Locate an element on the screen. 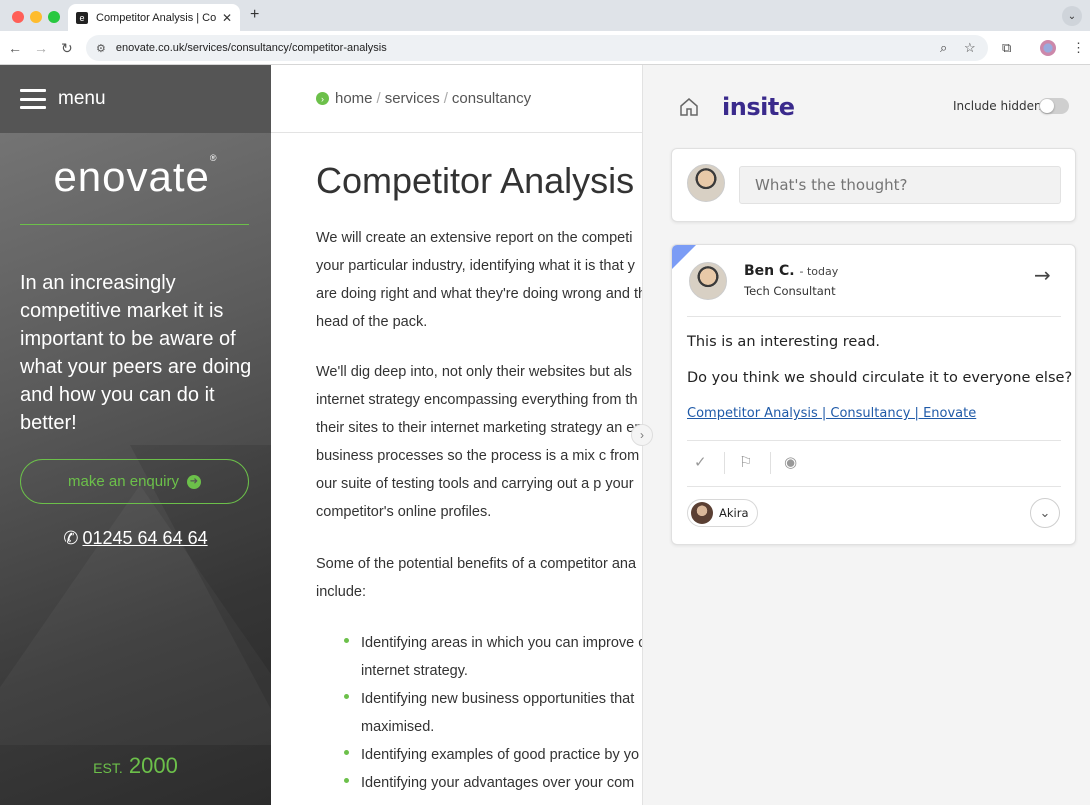 The height and width of the screenshot is (805, 1090). make-enquiry-button: make an enquiry ➜ is located at coordinates (134, 481).